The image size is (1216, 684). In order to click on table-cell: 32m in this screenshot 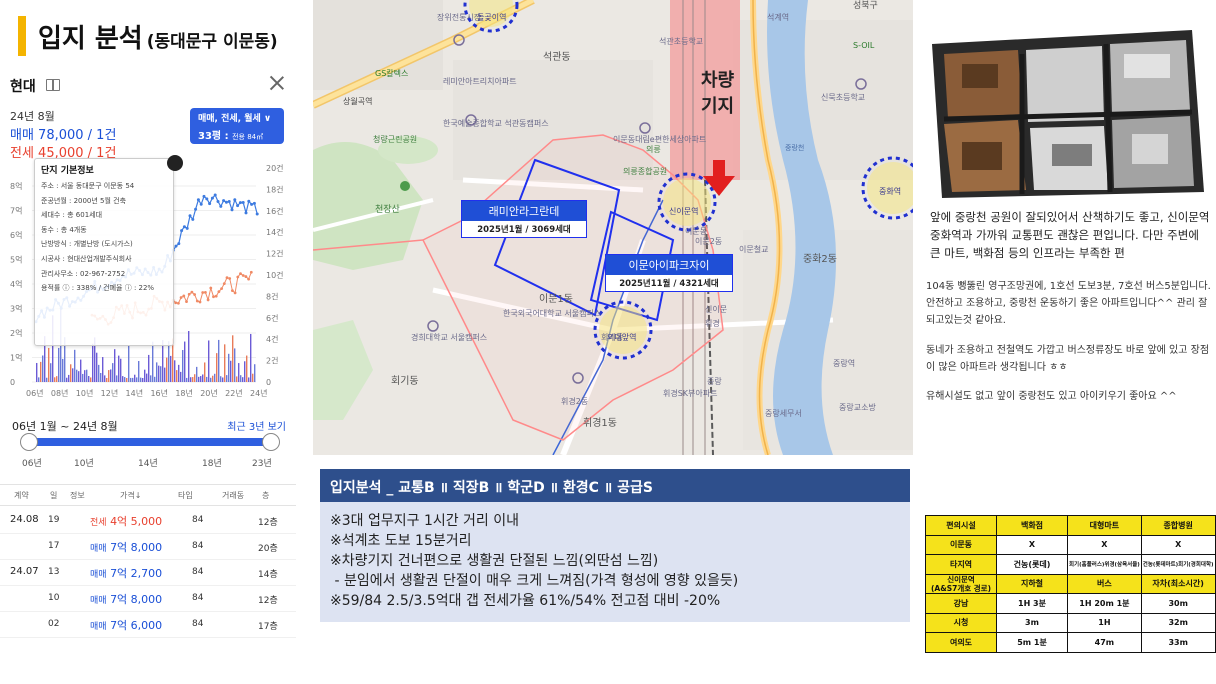, I will do `click(1178, 622)`.